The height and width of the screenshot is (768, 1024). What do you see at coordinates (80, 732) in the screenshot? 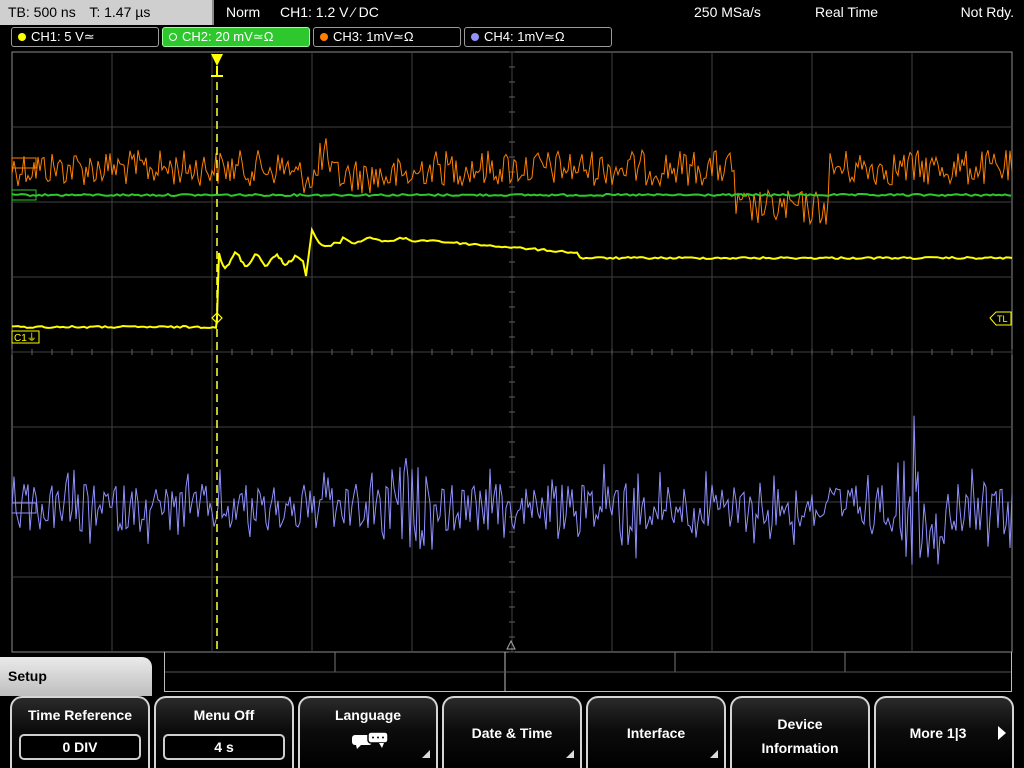
I see `time-reference-softkey: Time Reference 0 DIV` at bounding box center [80, 732].